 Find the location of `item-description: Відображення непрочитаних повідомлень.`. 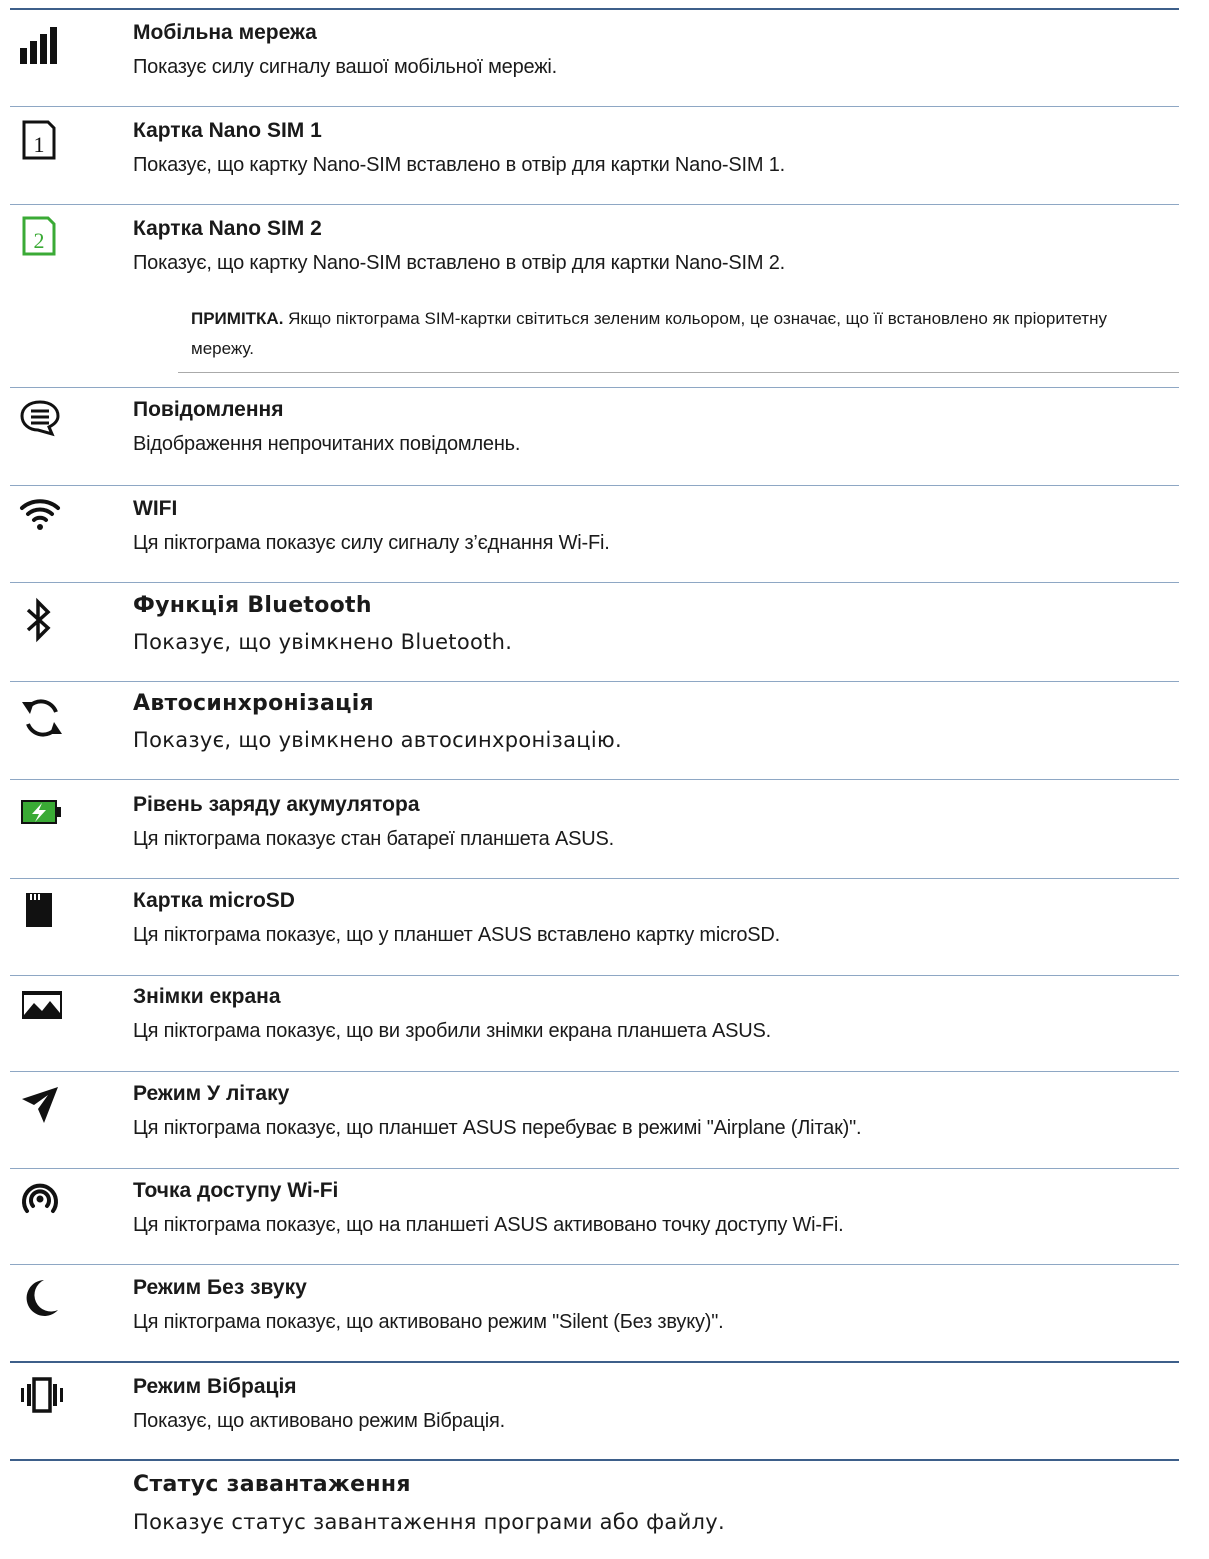

item-description: Відображення непрочитаних повідомлень. is located at coordinates (327, 444).